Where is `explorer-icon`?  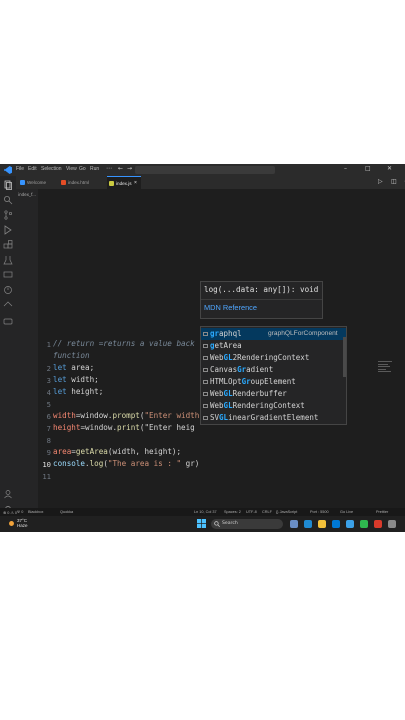
explorer-icon is located at coordinates (8, 185).